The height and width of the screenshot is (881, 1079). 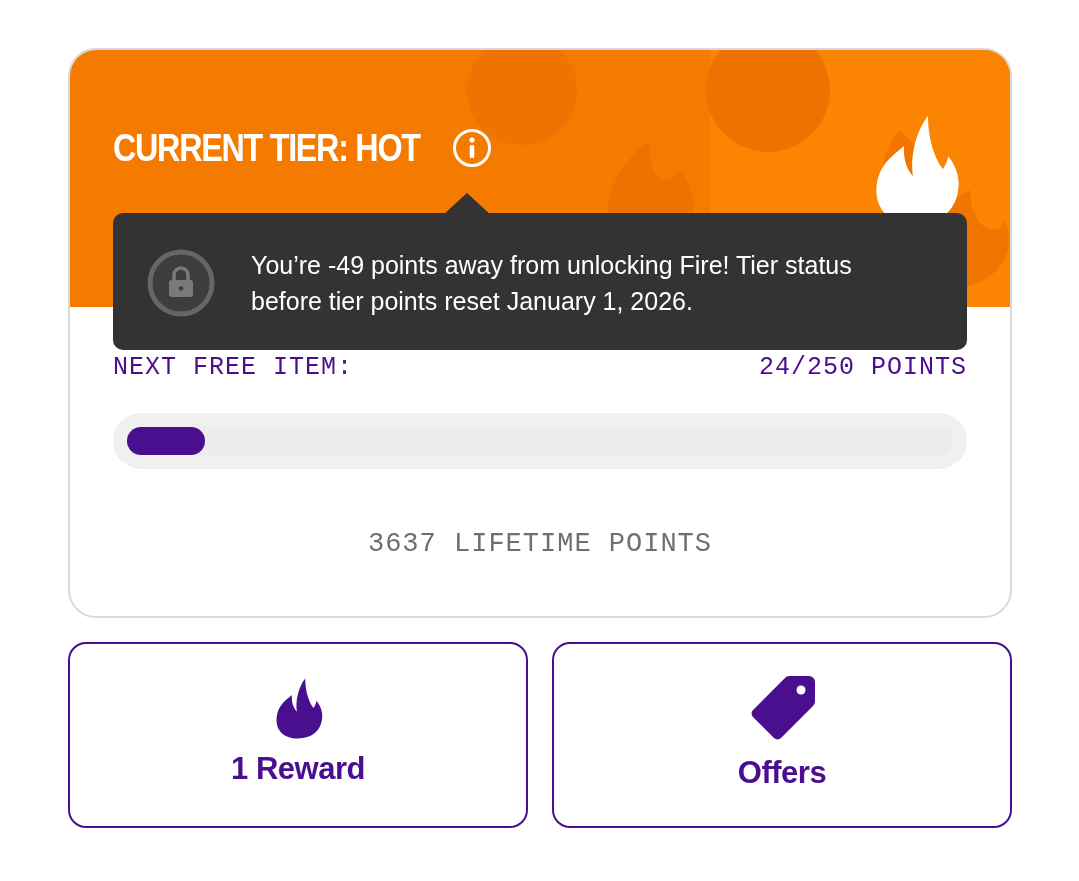 I want to click on tooltip-text: You’re -49 points away from unlocking Fire! Tier status before tier points reset January 1, 2026., so click(x=552, y=284).